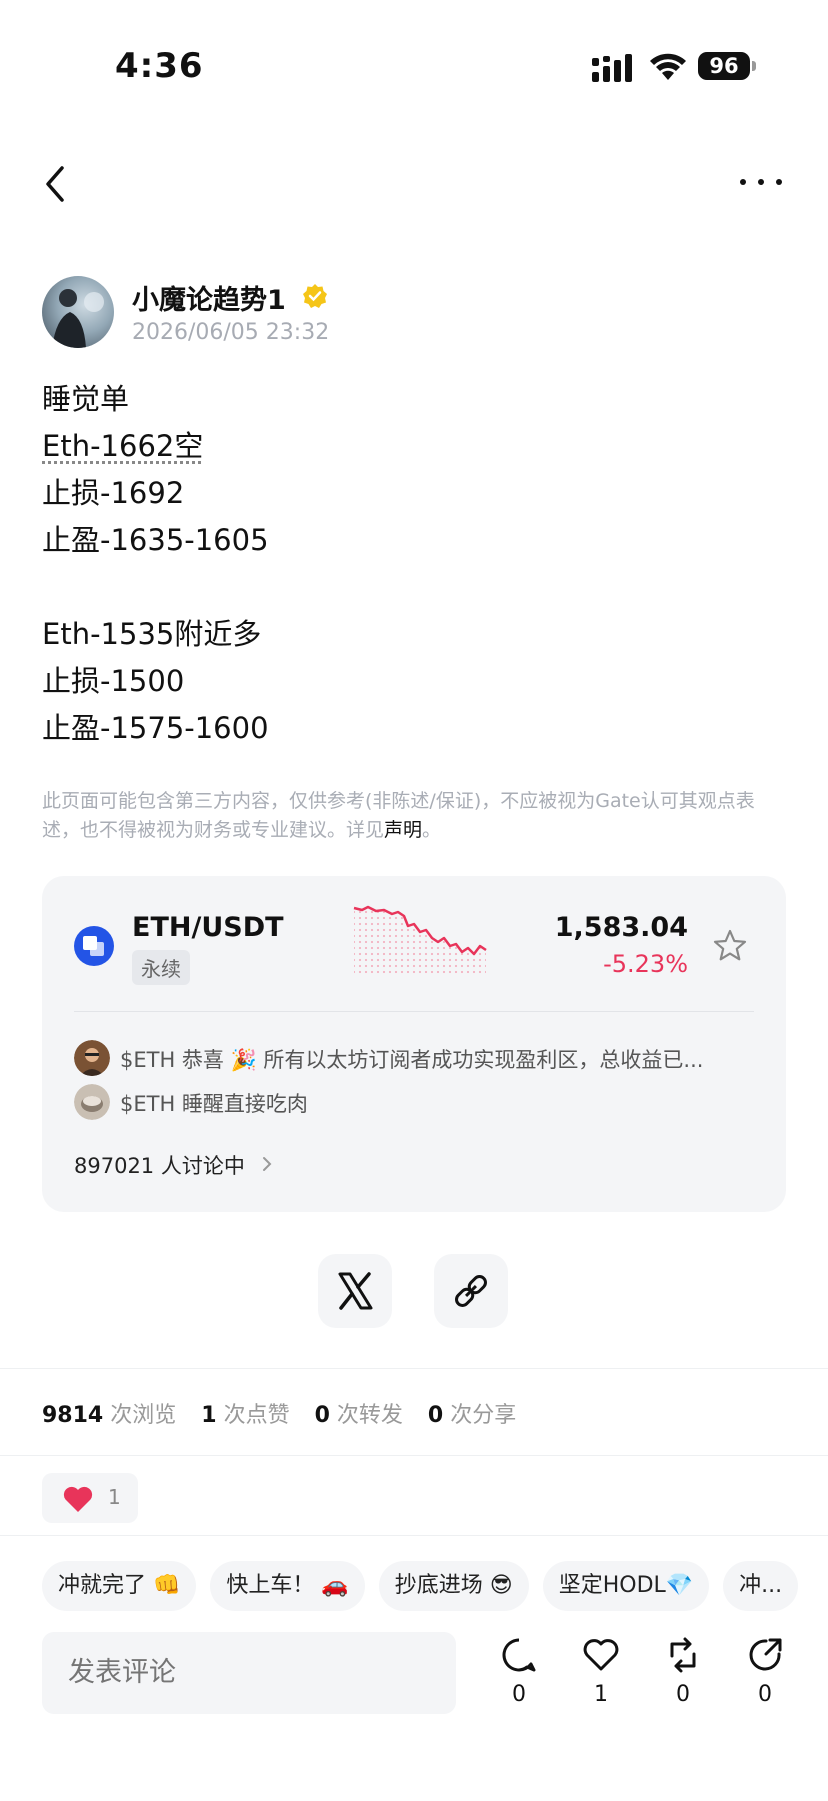  I want to click on disclaimer-link: 声明, so click(403, 830).